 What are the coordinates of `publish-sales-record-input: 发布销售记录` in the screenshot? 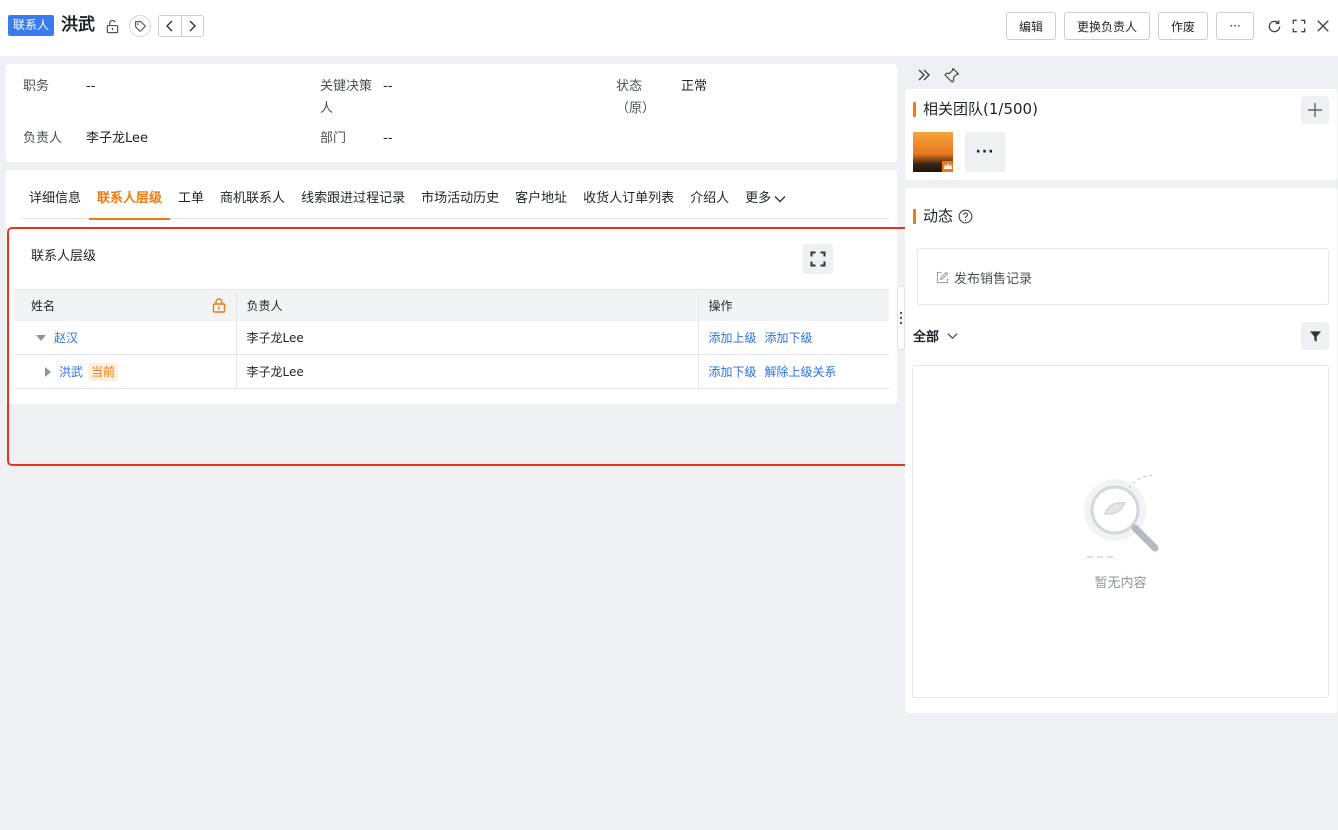 It's located at (1123, 276).